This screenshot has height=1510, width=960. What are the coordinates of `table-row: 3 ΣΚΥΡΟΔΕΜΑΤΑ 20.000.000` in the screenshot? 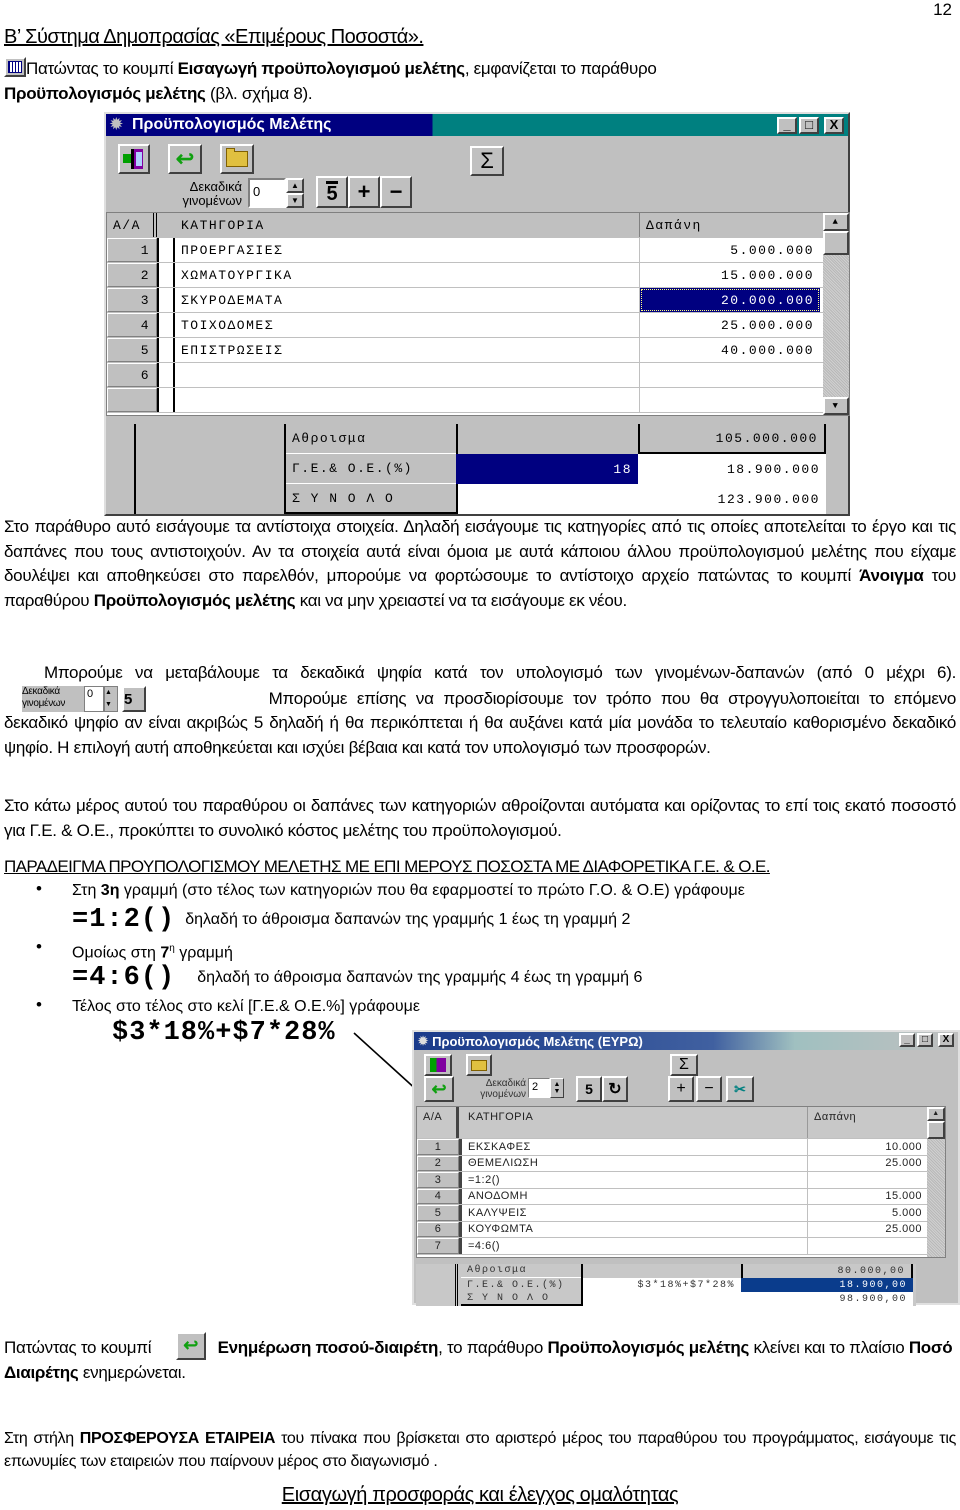 It's located at (478, 300).